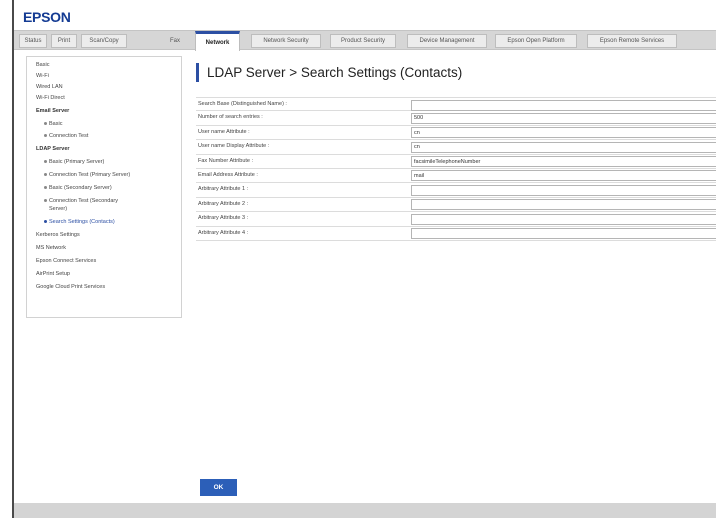 The width and height of the screenshot is (716, 518). What do you see at coordinates (58, 209) in the screenshot?
I see `sidebar-item-ldap-connection-test-secondary-cont: Server)` at bounding box center [58, 209].